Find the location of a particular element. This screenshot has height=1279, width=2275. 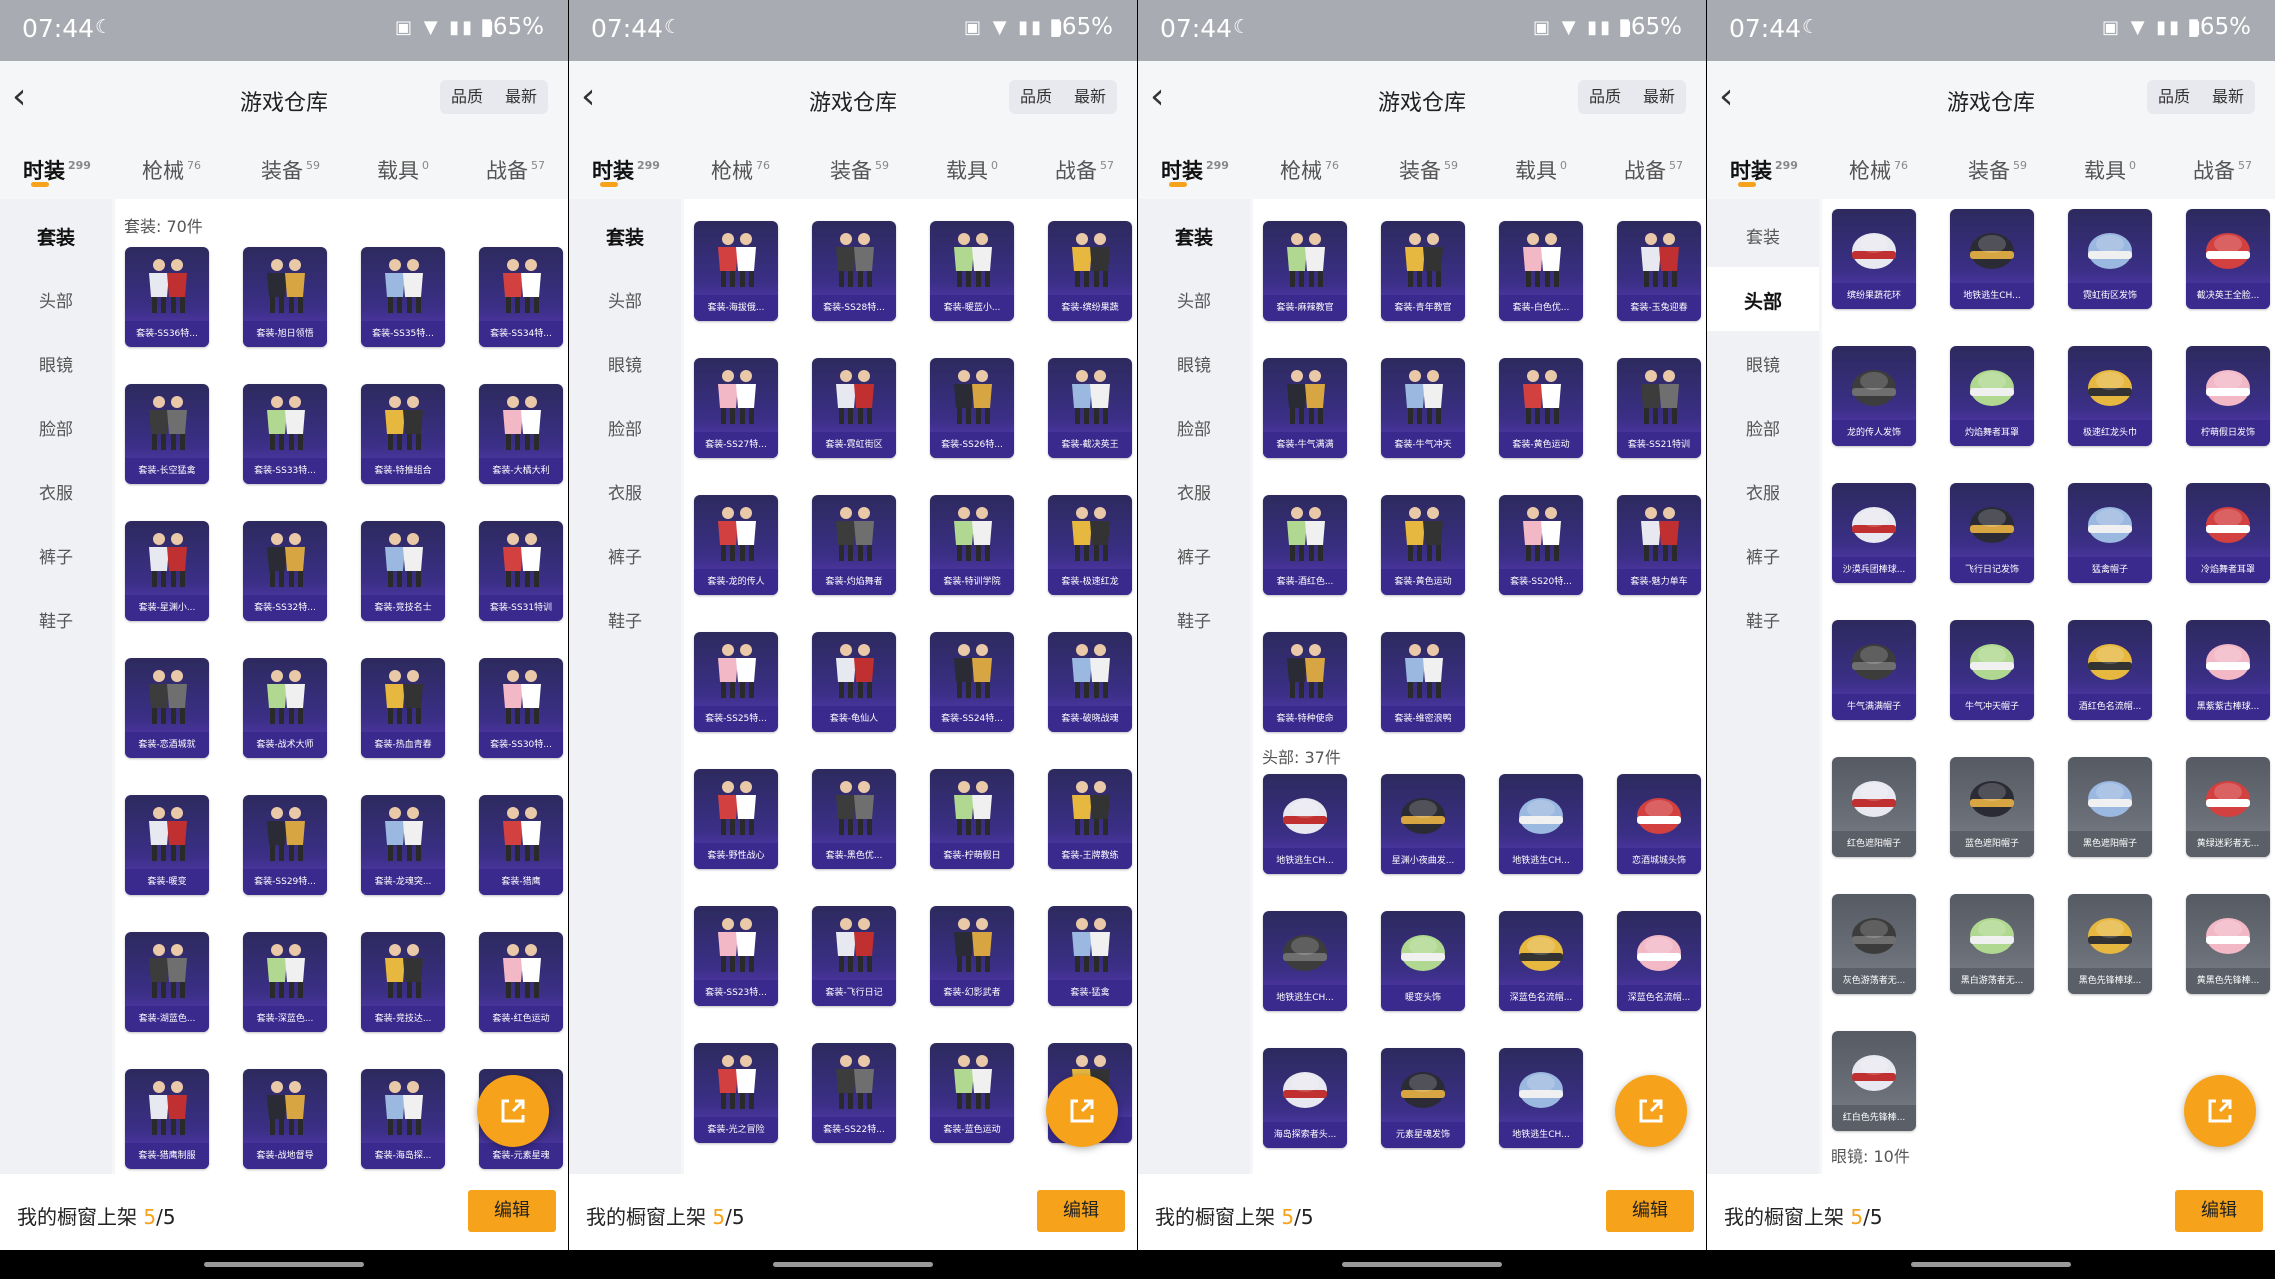

outfit-item-card: 套装-龙的传人 is located at coordinates (736, 545).